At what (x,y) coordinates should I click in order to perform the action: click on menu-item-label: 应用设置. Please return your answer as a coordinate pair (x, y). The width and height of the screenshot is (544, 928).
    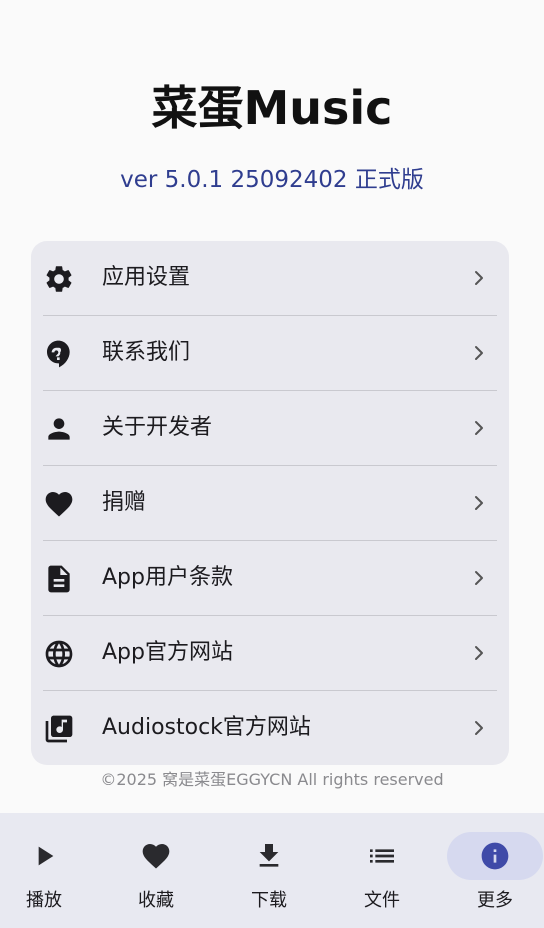
    Looking at the image, I should click on (146, 277).